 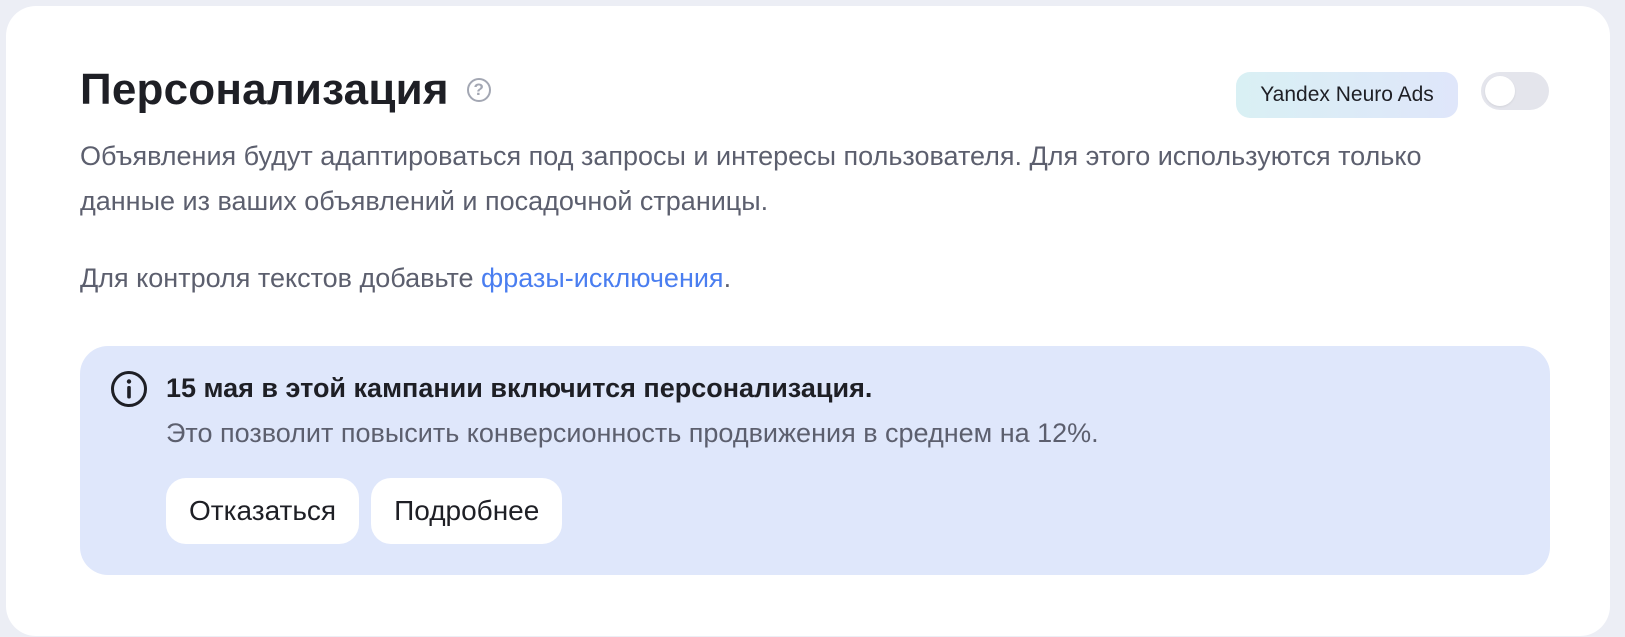 What do you see at coordinates (364, 511) in the screenshot?
I see `notice-buttons: Отказаться Подробнее` at bounding box center [364, 511].